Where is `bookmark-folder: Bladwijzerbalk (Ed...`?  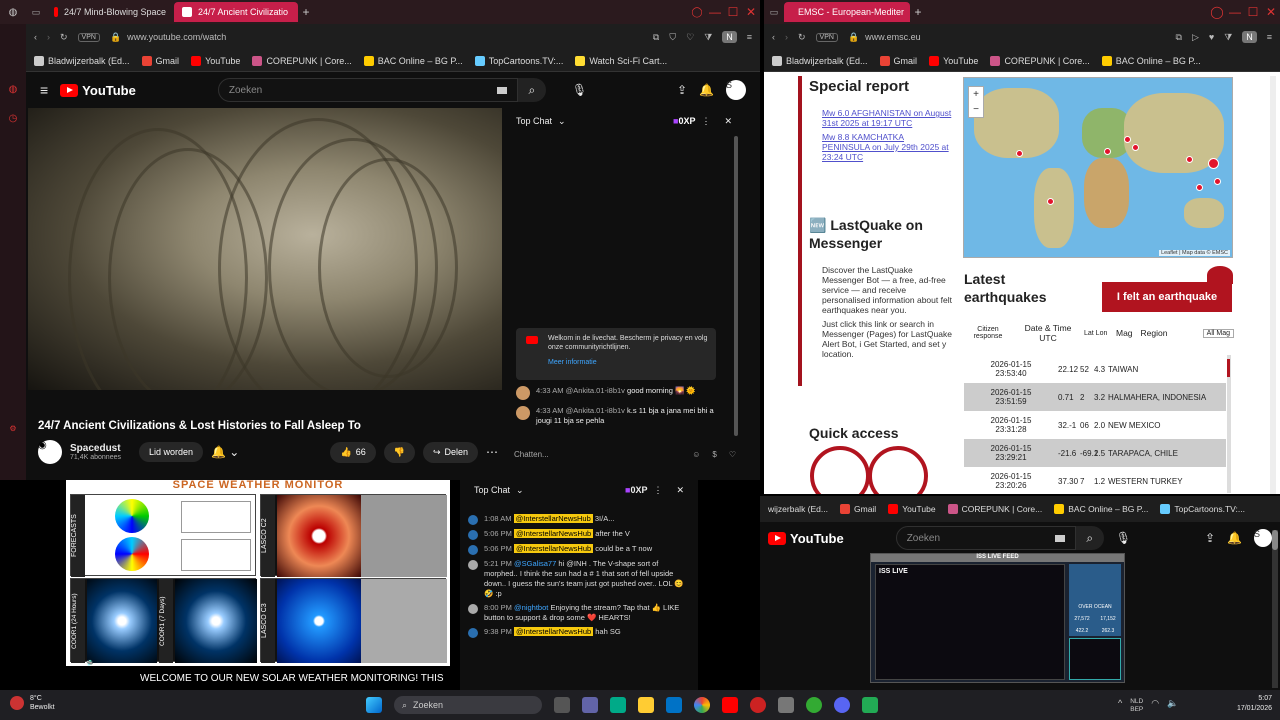 bookmark-folder: Bladwijzerbalk (Ed... is located at coordinates (82, 60).